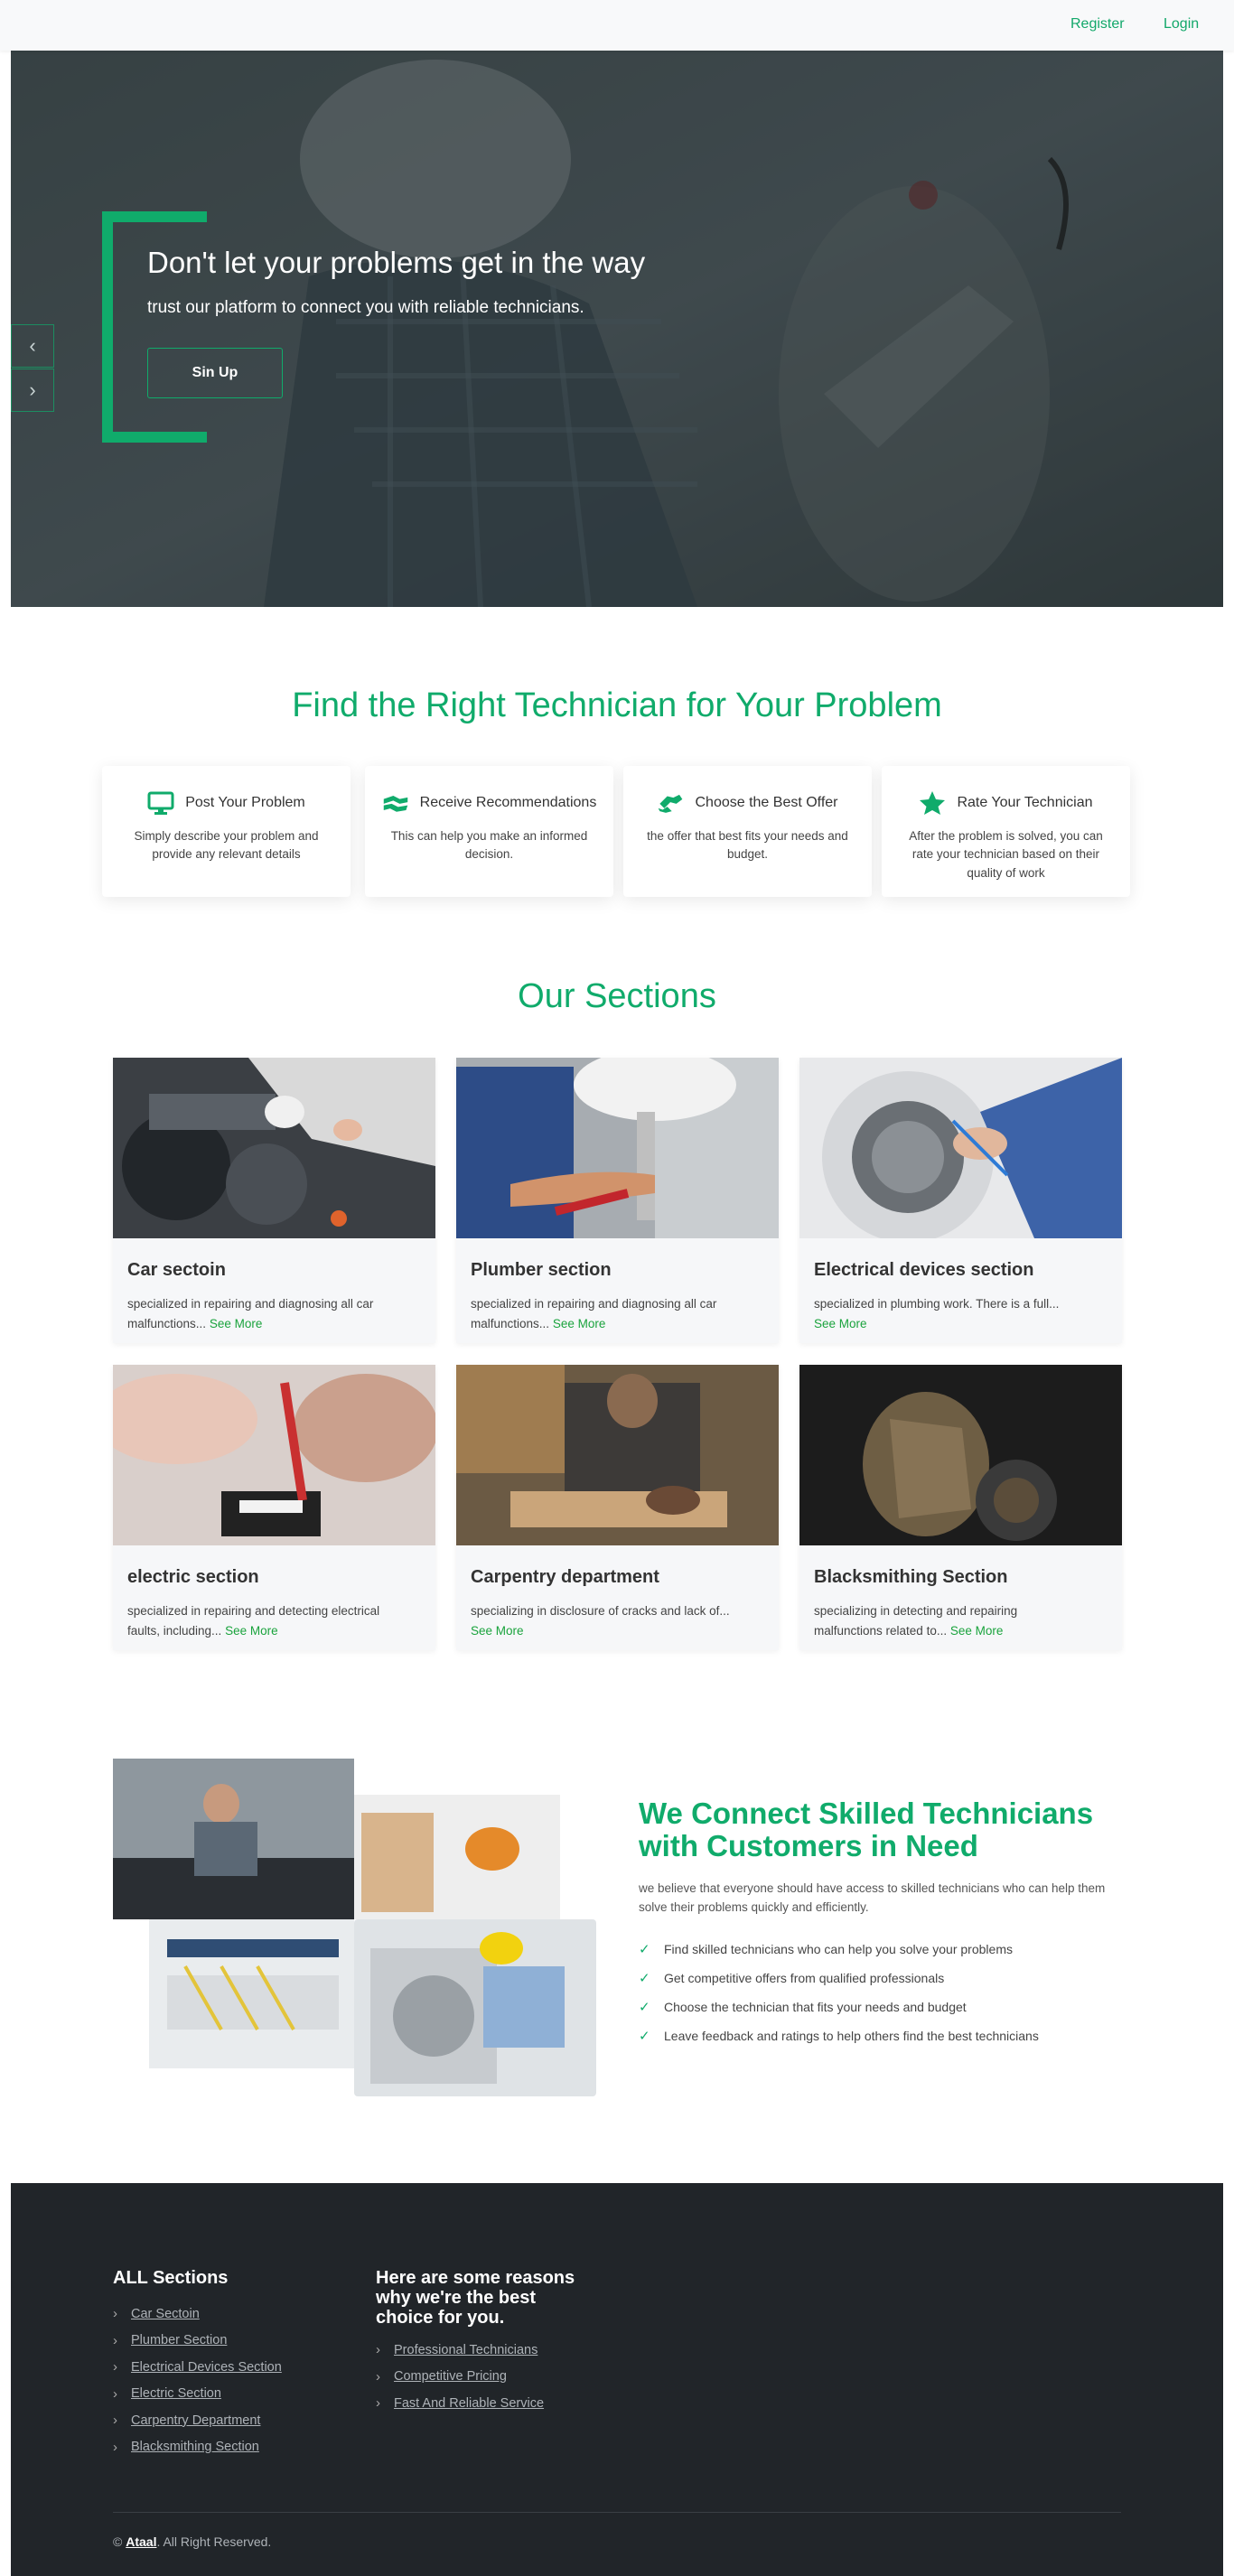  I want to click on signup-button: Sin Up, so click(215, 373).